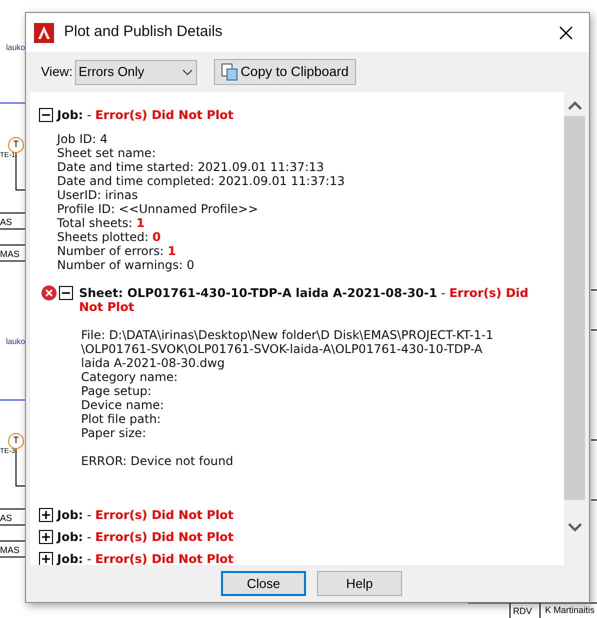 The image size is (597, 618). I want to click on job-detail: Sheet set name:, so click(107, 153).